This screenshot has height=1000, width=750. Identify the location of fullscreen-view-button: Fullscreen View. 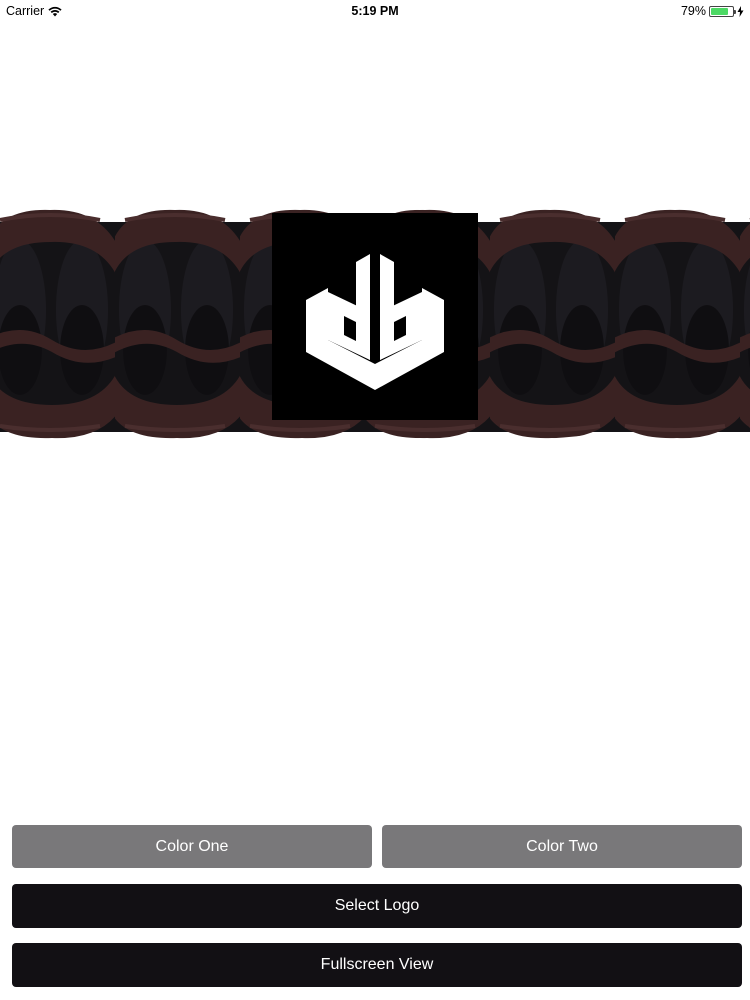
(377, 965).